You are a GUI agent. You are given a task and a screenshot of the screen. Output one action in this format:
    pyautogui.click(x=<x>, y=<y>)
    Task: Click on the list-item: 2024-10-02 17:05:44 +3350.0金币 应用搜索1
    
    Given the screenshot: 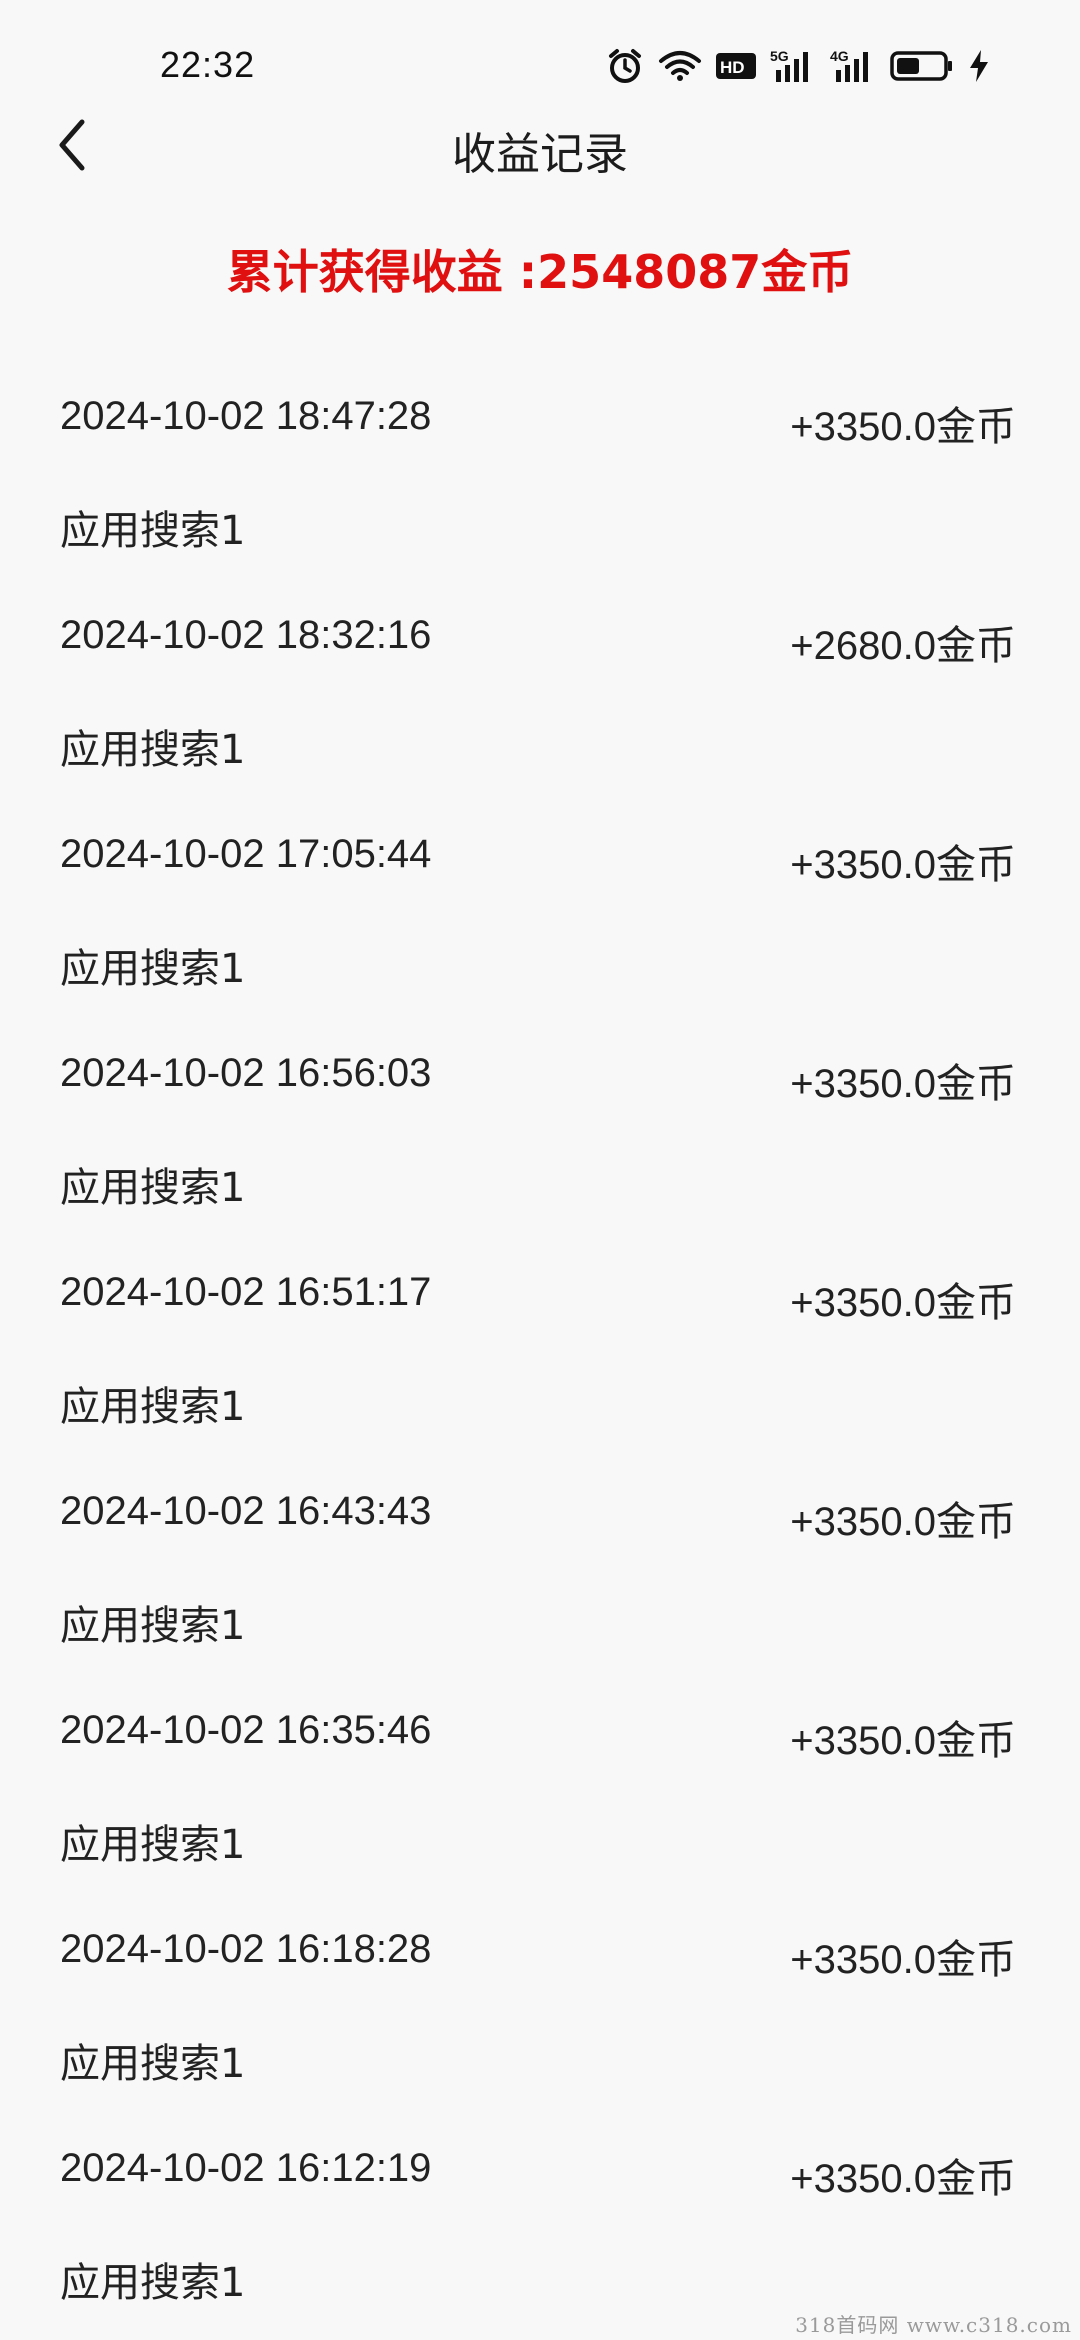 What is the action you would take?
    pyautogui.click(x=540, y=927)
    